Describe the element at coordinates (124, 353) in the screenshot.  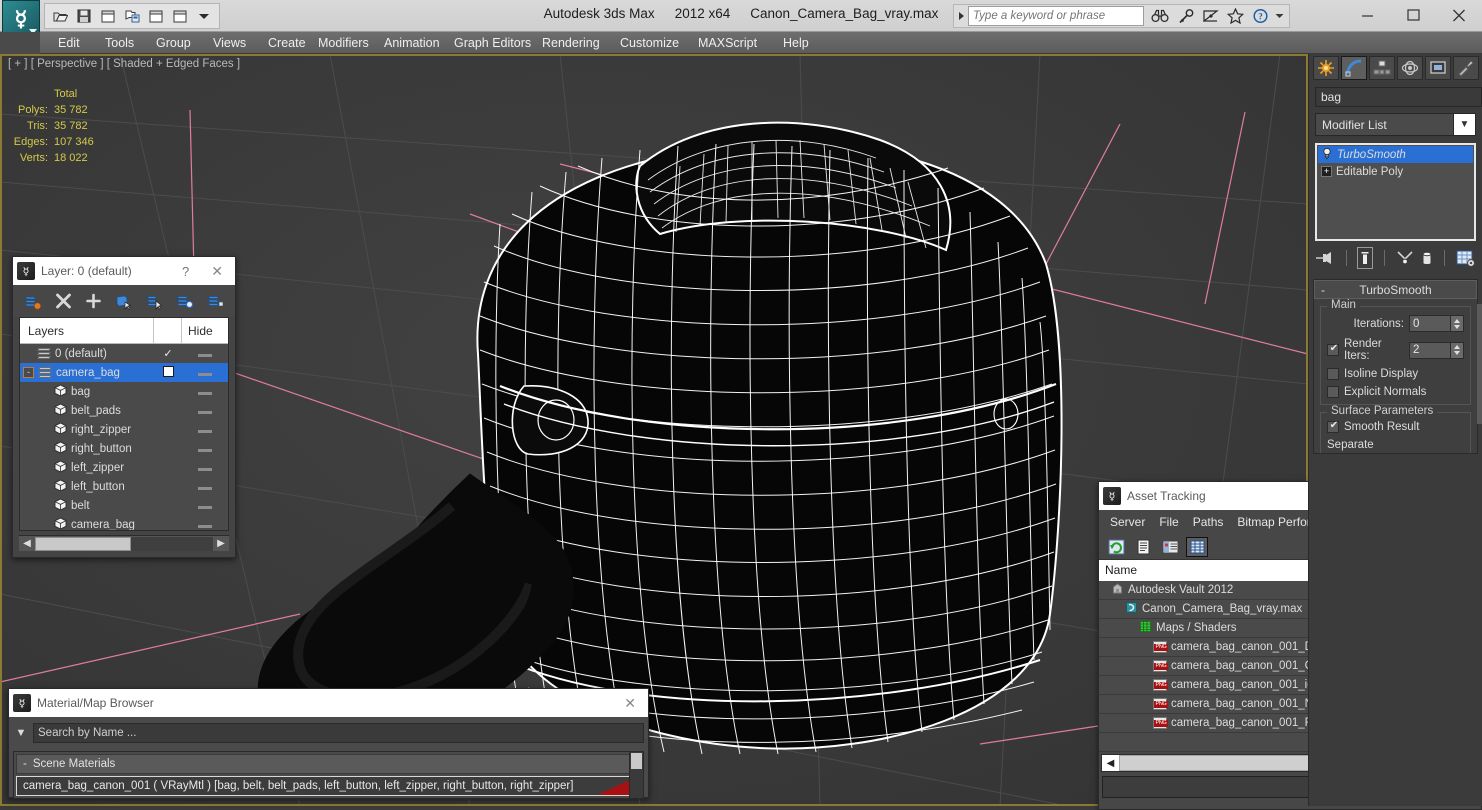
I see `layer-row-0-default: 0 (default) ✓` at that location.